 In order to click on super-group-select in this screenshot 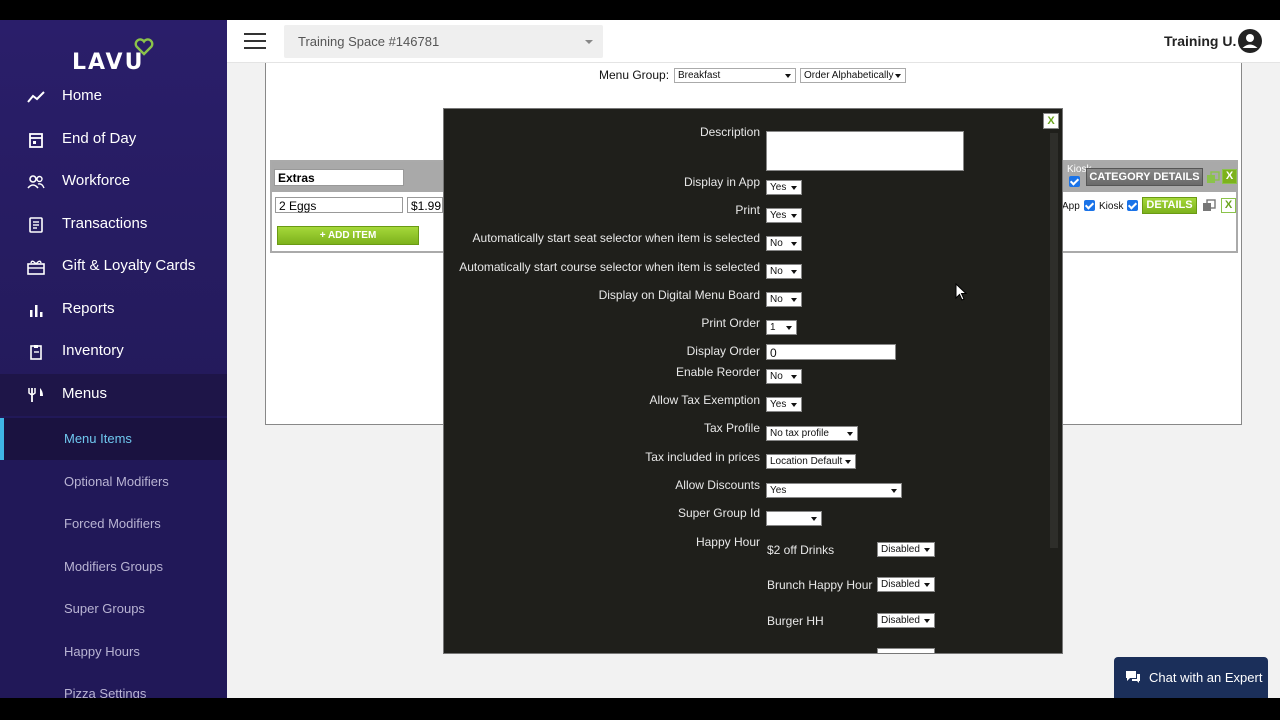, I will do `click(794, 518)`.